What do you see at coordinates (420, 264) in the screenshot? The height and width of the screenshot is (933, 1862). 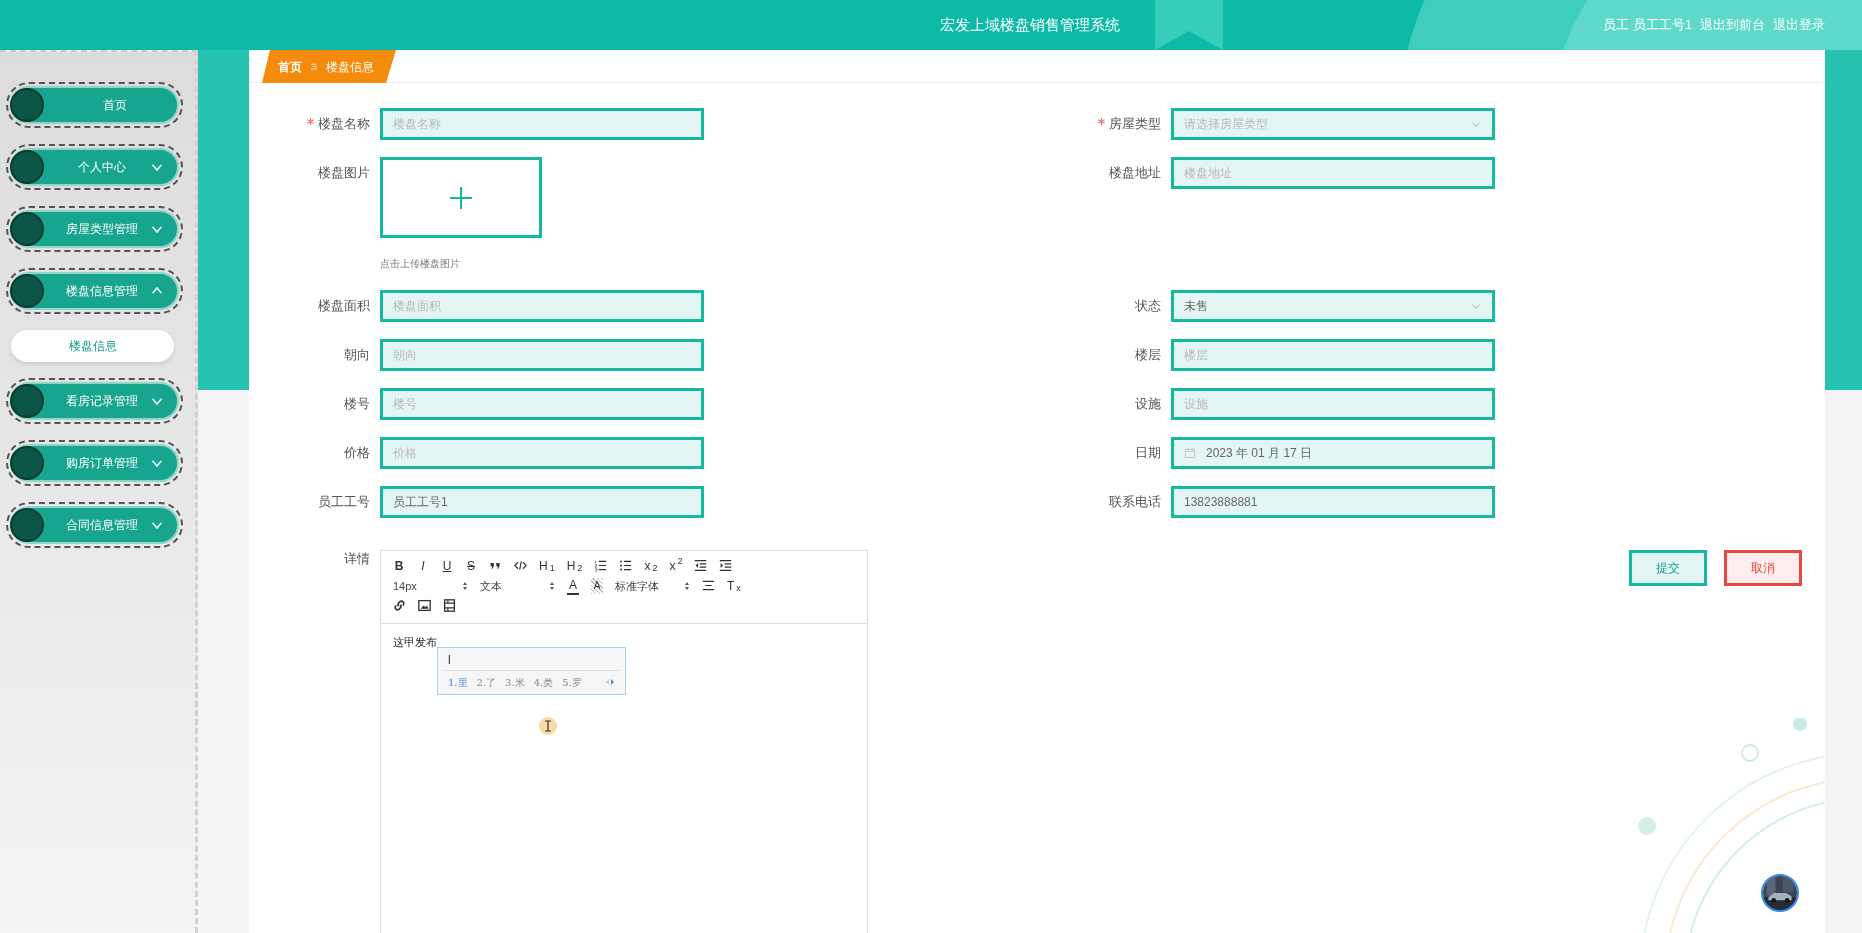 I see `upload-hint: 点击上传楼盘图片` at bounding box center [420, 264].